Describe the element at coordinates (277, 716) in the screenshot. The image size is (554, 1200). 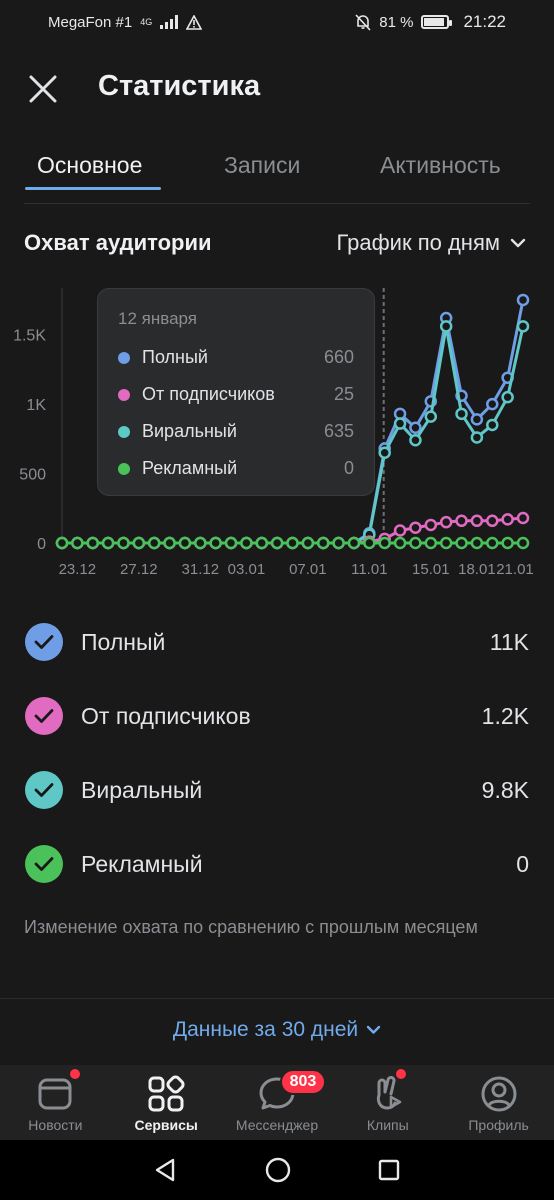
I see `legend-item-subscribers: От подписчиков 1.2K` at that location.